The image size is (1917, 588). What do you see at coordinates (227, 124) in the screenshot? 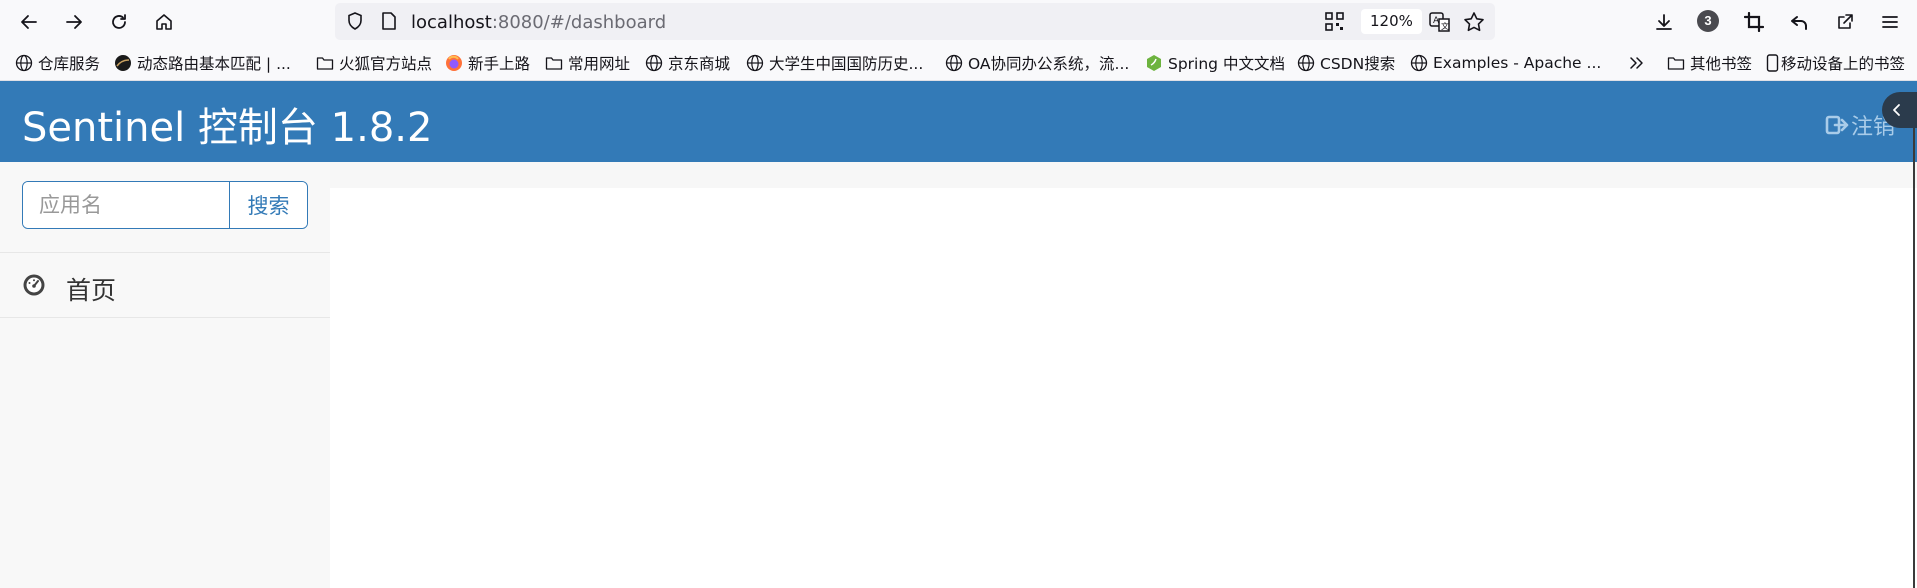
I see `app-title: Sentinel 控制台 1.8.2` at bounding box center [227, 124].